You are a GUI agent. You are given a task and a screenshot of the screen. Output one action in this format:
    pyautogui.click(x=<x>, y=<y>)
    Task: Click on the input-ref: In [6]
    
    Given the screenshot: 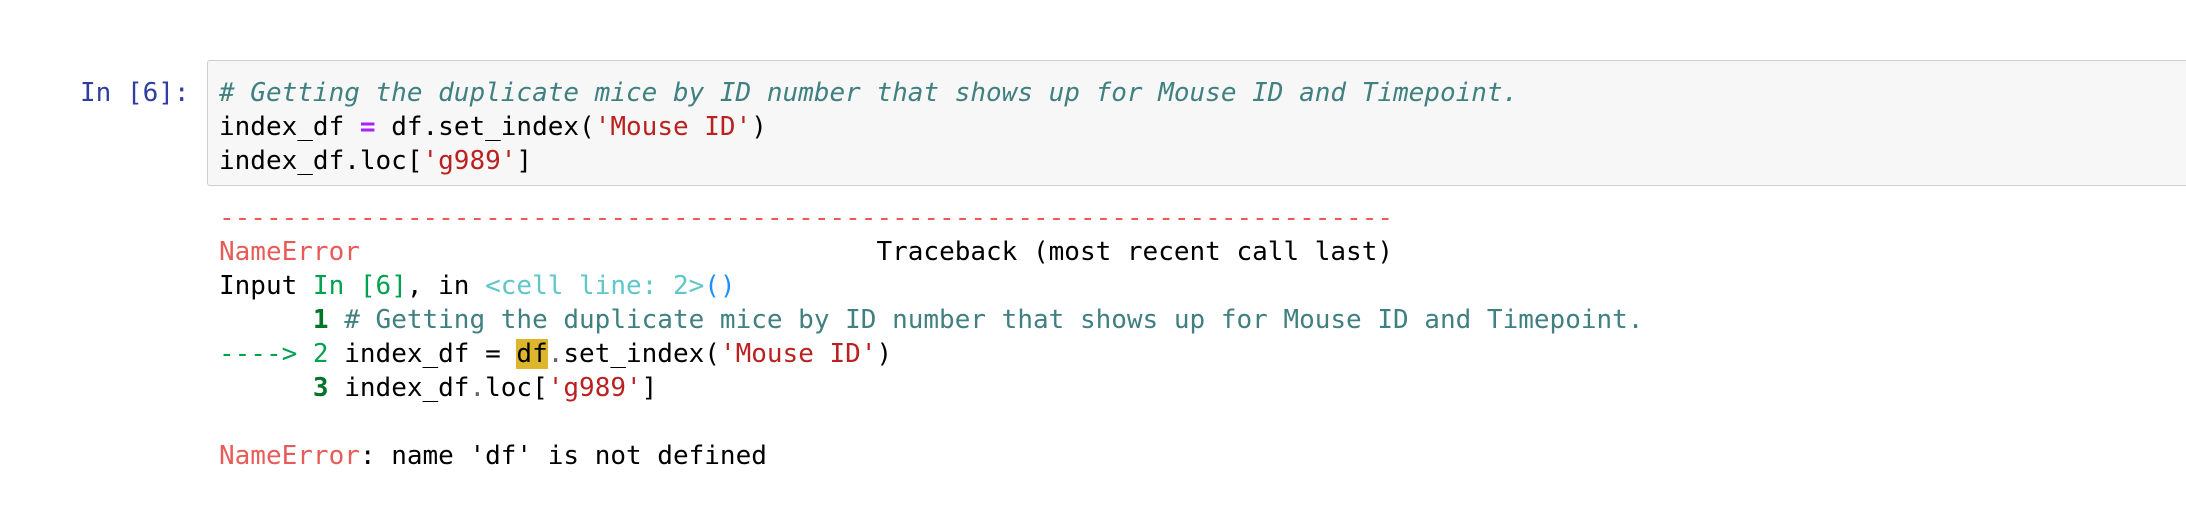 What is the action you would take?
    pyautogui.click(x=359, y=286)
    